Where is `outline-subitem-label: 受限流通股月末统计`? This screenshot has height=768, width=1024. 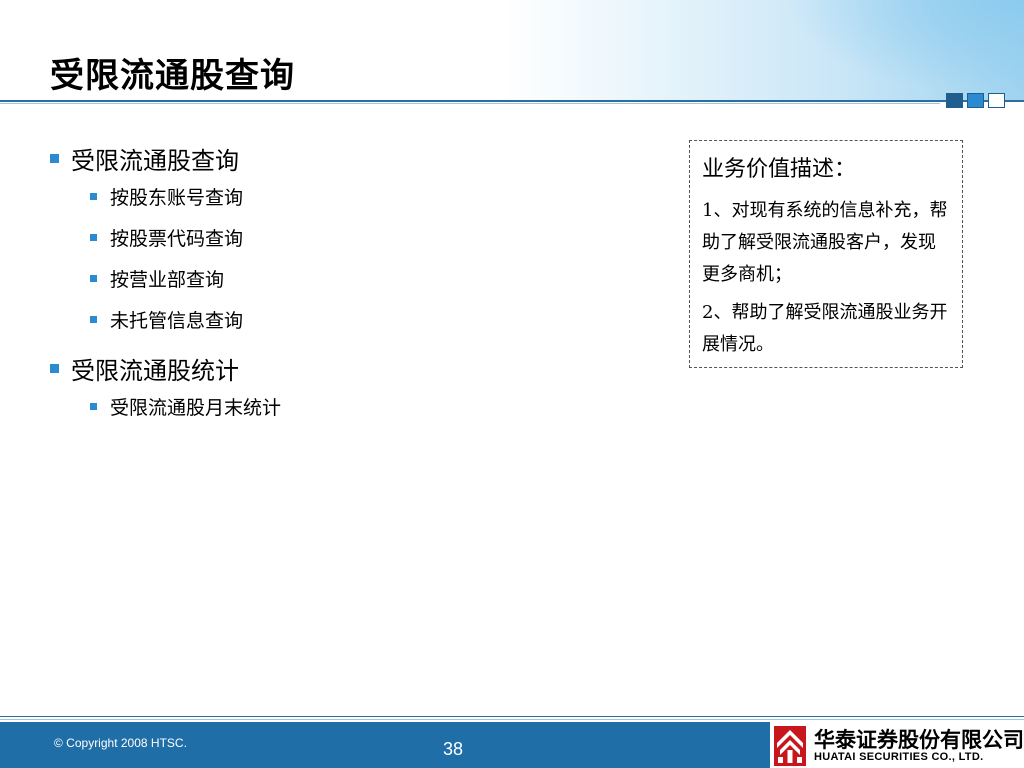
outline-subitem-label: 受限流通股月末统计 is located at coordinates (196, 408).